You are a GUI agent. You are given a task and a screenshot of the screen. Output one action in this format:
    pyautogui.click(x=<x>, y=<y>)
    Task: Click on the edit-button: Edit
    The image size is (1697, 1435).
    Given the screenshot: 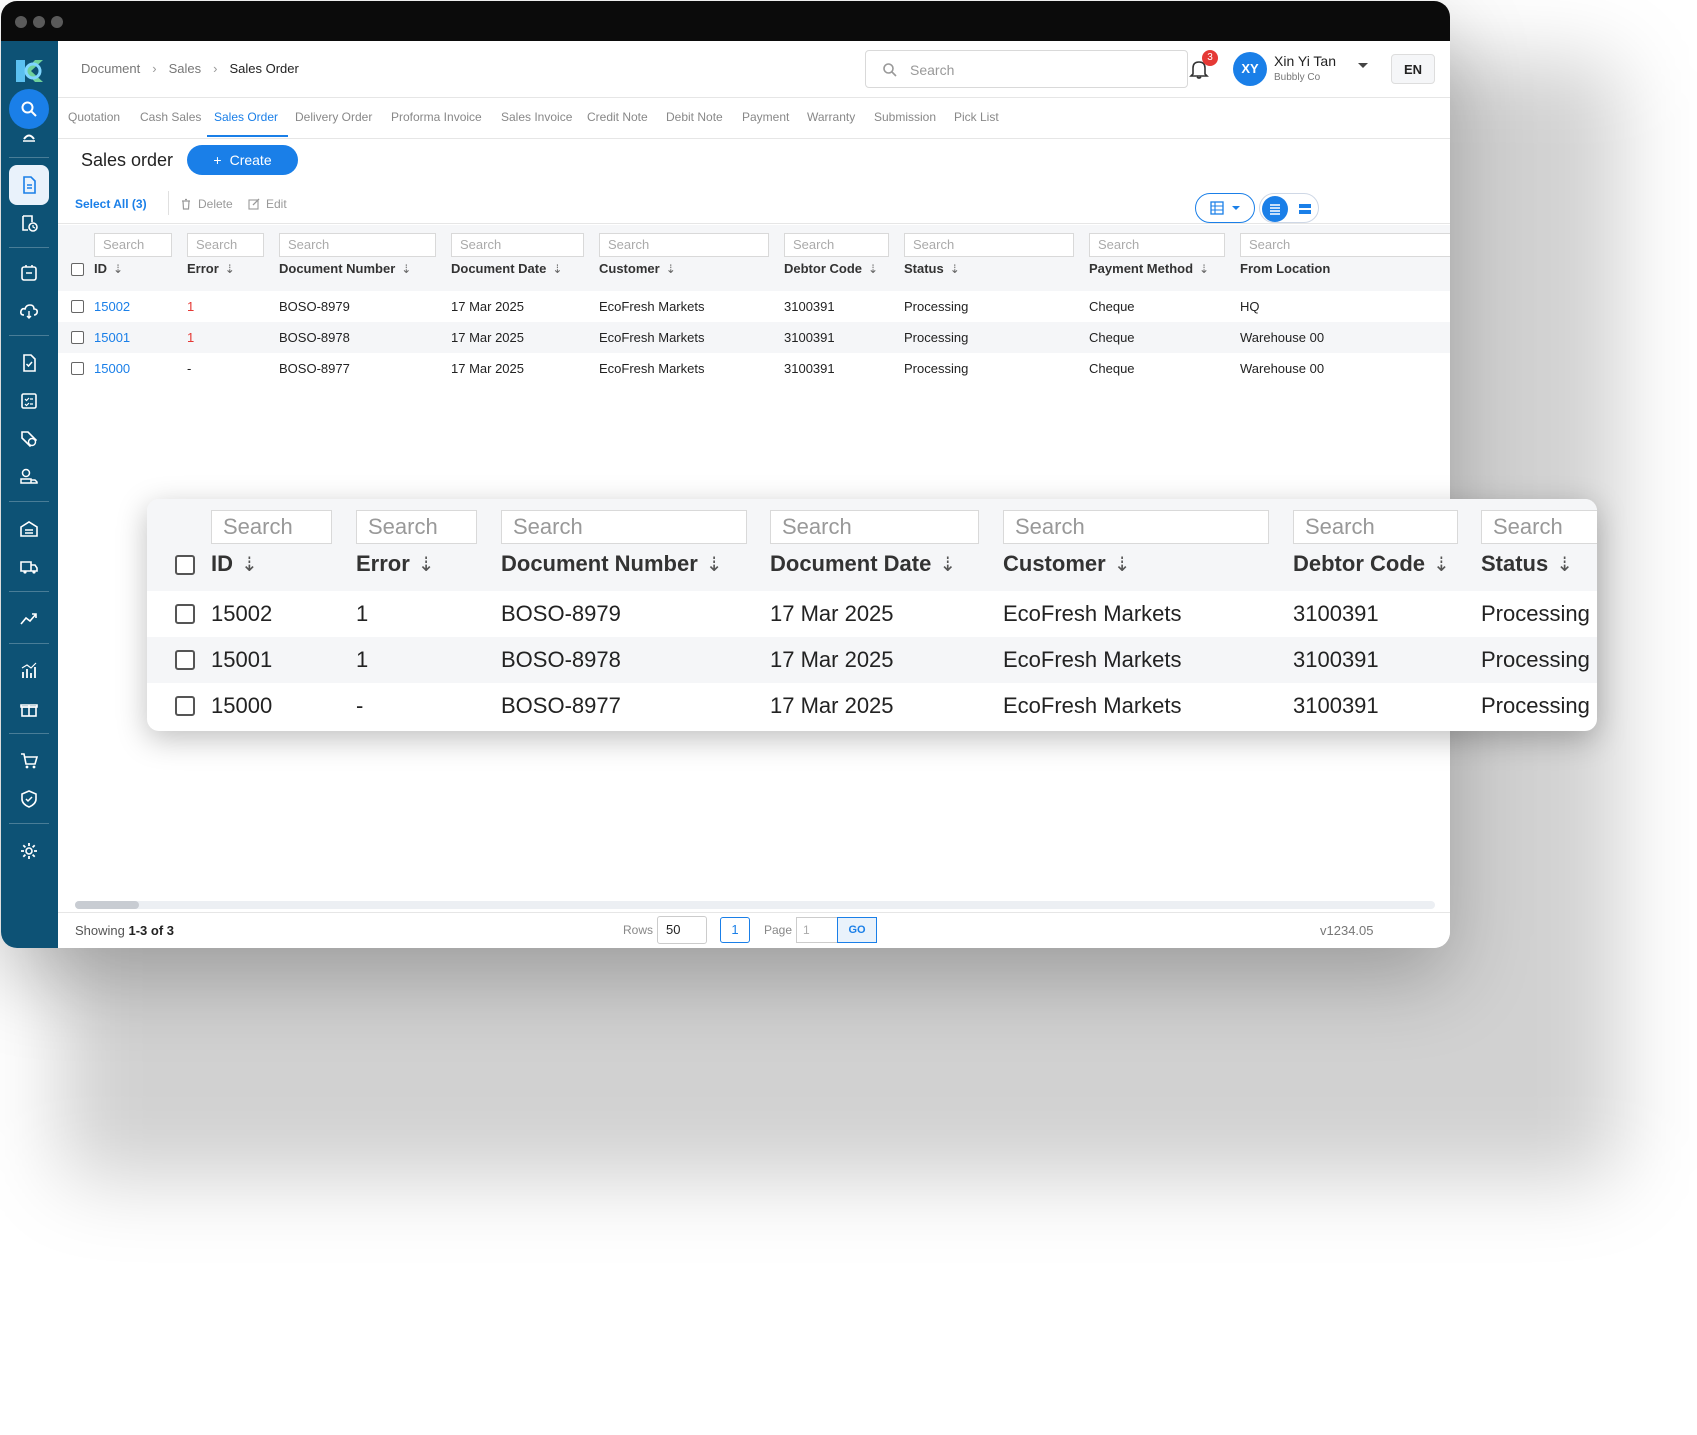 What is the action you would take?
    pyautogui.click(x=267, y=204)
    